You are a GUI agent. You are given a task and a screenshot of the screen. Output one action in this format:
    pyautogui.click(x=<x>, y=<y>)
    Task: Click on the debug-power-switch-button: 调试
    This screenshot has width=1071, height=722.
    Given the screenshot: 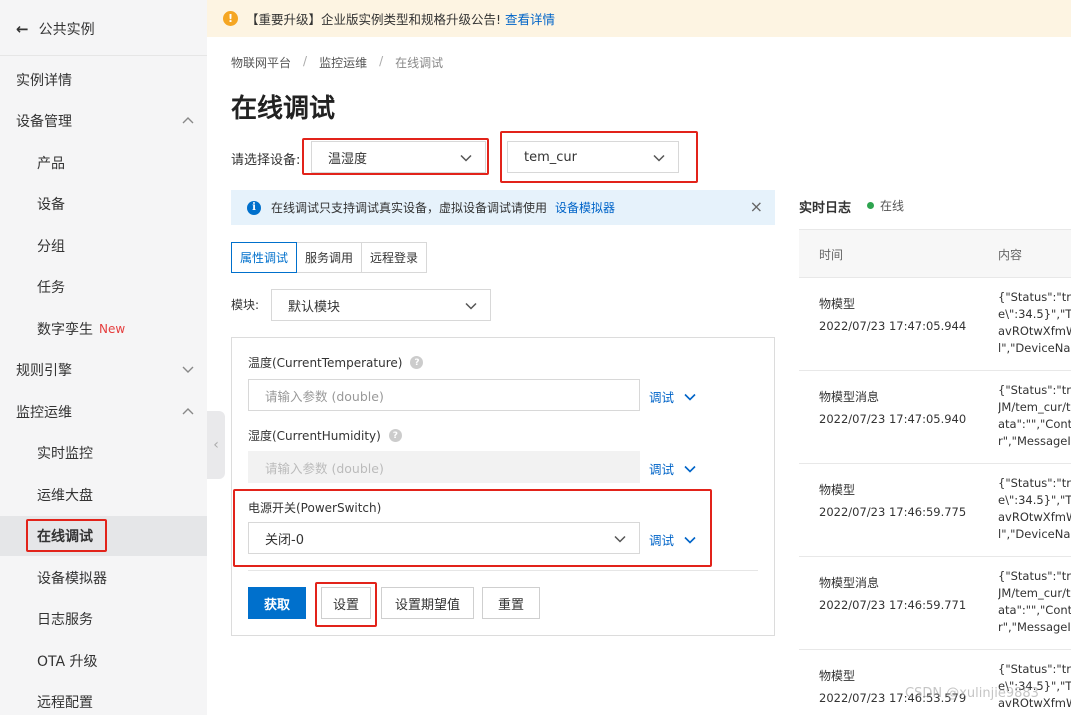 What is the action you would take?
    pyautogui.click(x=672, y=539)
    